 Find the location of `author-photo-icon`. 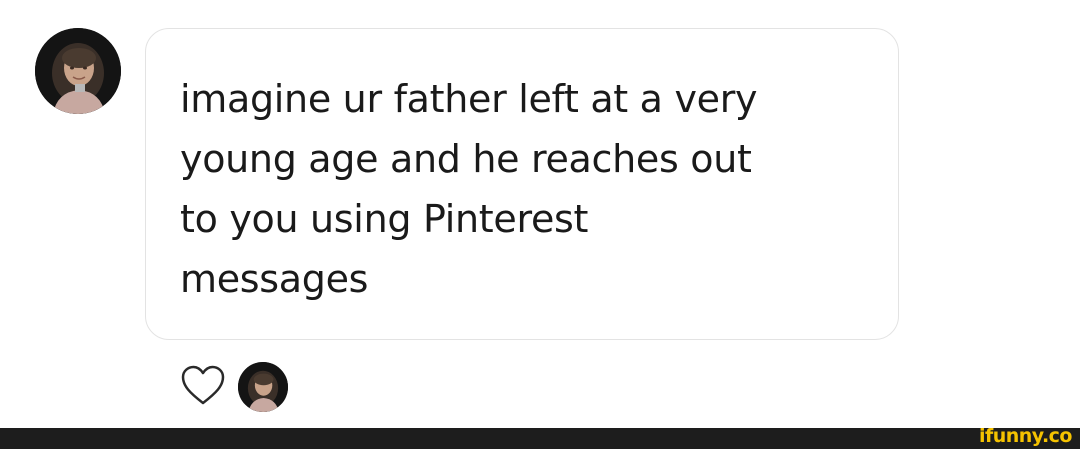

author-photo-icon is located at coordinates (78, 71).